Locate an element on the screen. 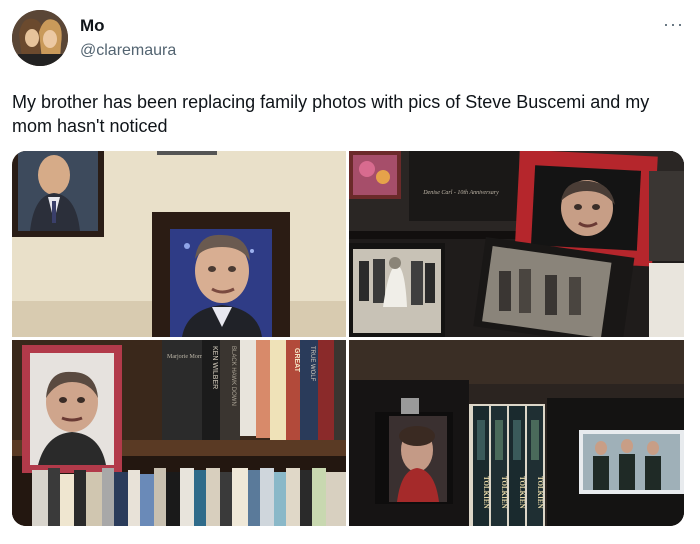 This screenshot has width=700, height=544. avatar is located at coordinates (40, 38).